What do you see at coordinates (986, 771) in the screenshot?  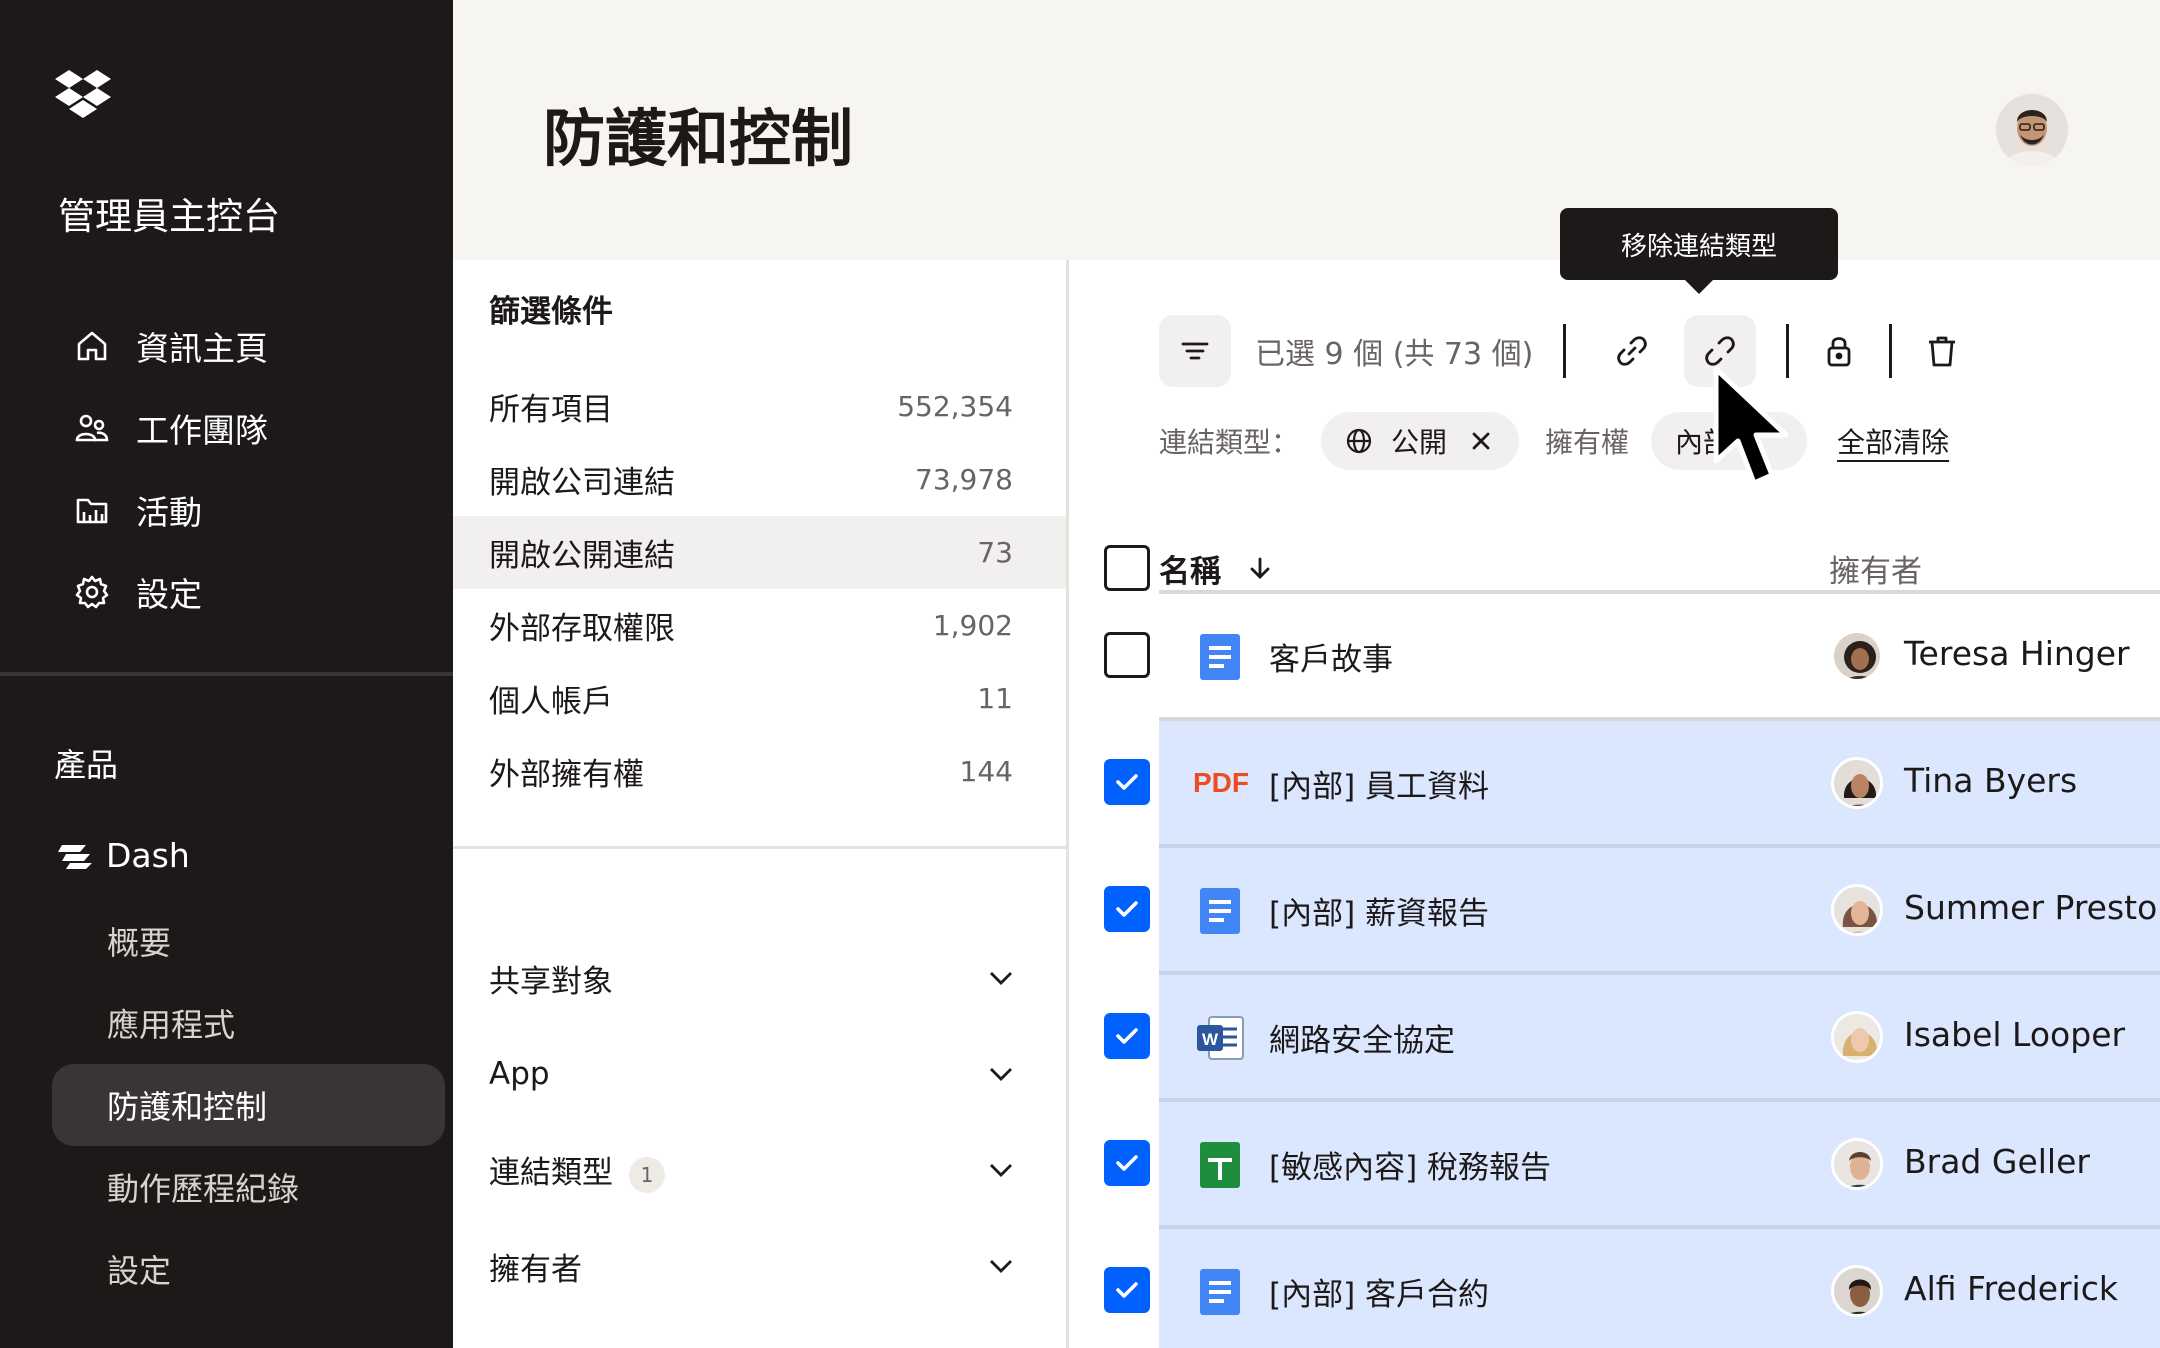 I see `filter-count: 144` at bounding box center [986, 771].